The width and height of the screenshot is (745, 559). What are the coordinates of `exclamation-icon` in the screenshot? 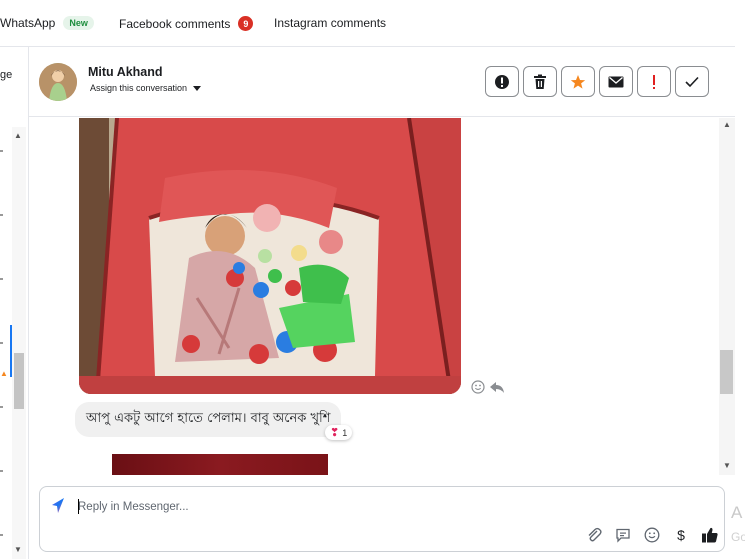 It's located at (654, 81).